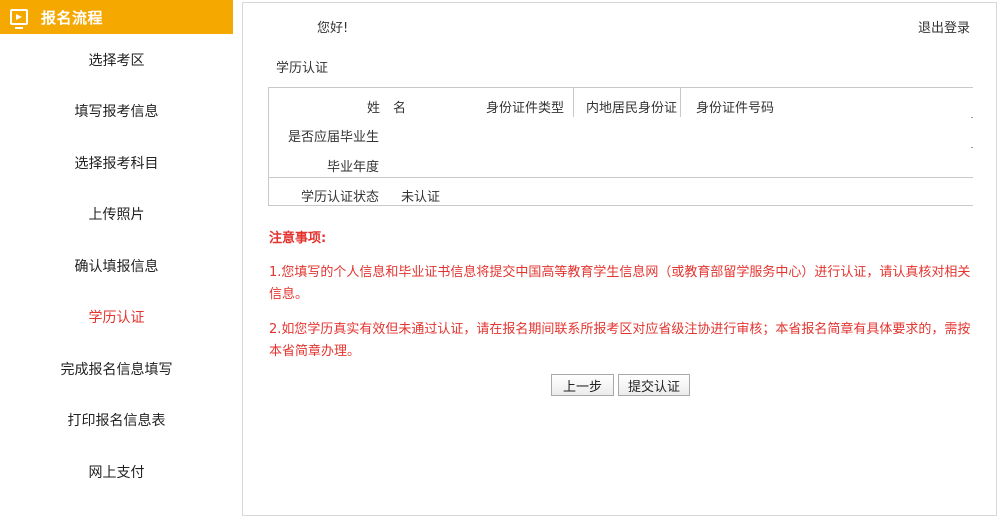 The height and width of the screenshot is (517, 1000). I want to click on sidebar-item-education-verify: 学历认证, so click(116, 318).